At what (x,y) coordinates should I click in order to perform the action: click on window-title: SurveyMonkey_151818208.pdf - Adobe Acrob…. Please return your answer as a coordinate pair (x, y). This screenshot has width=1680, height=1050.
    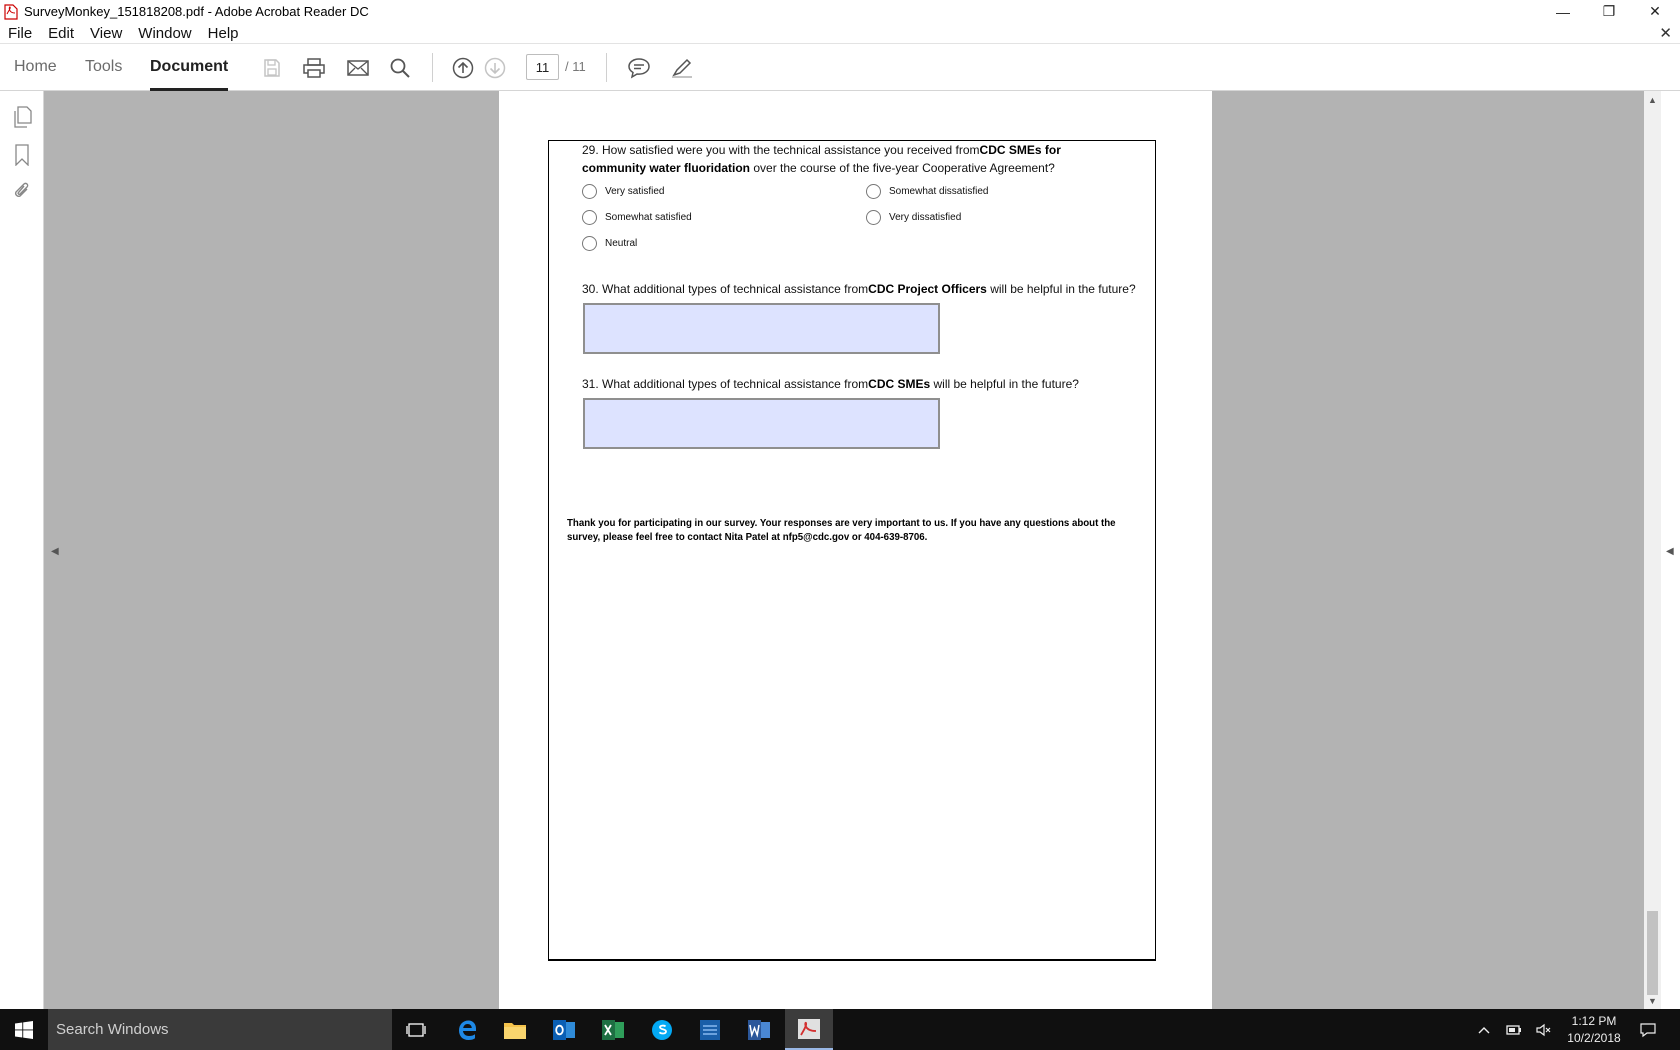
    Looking at the image, I should click on (196, 11).